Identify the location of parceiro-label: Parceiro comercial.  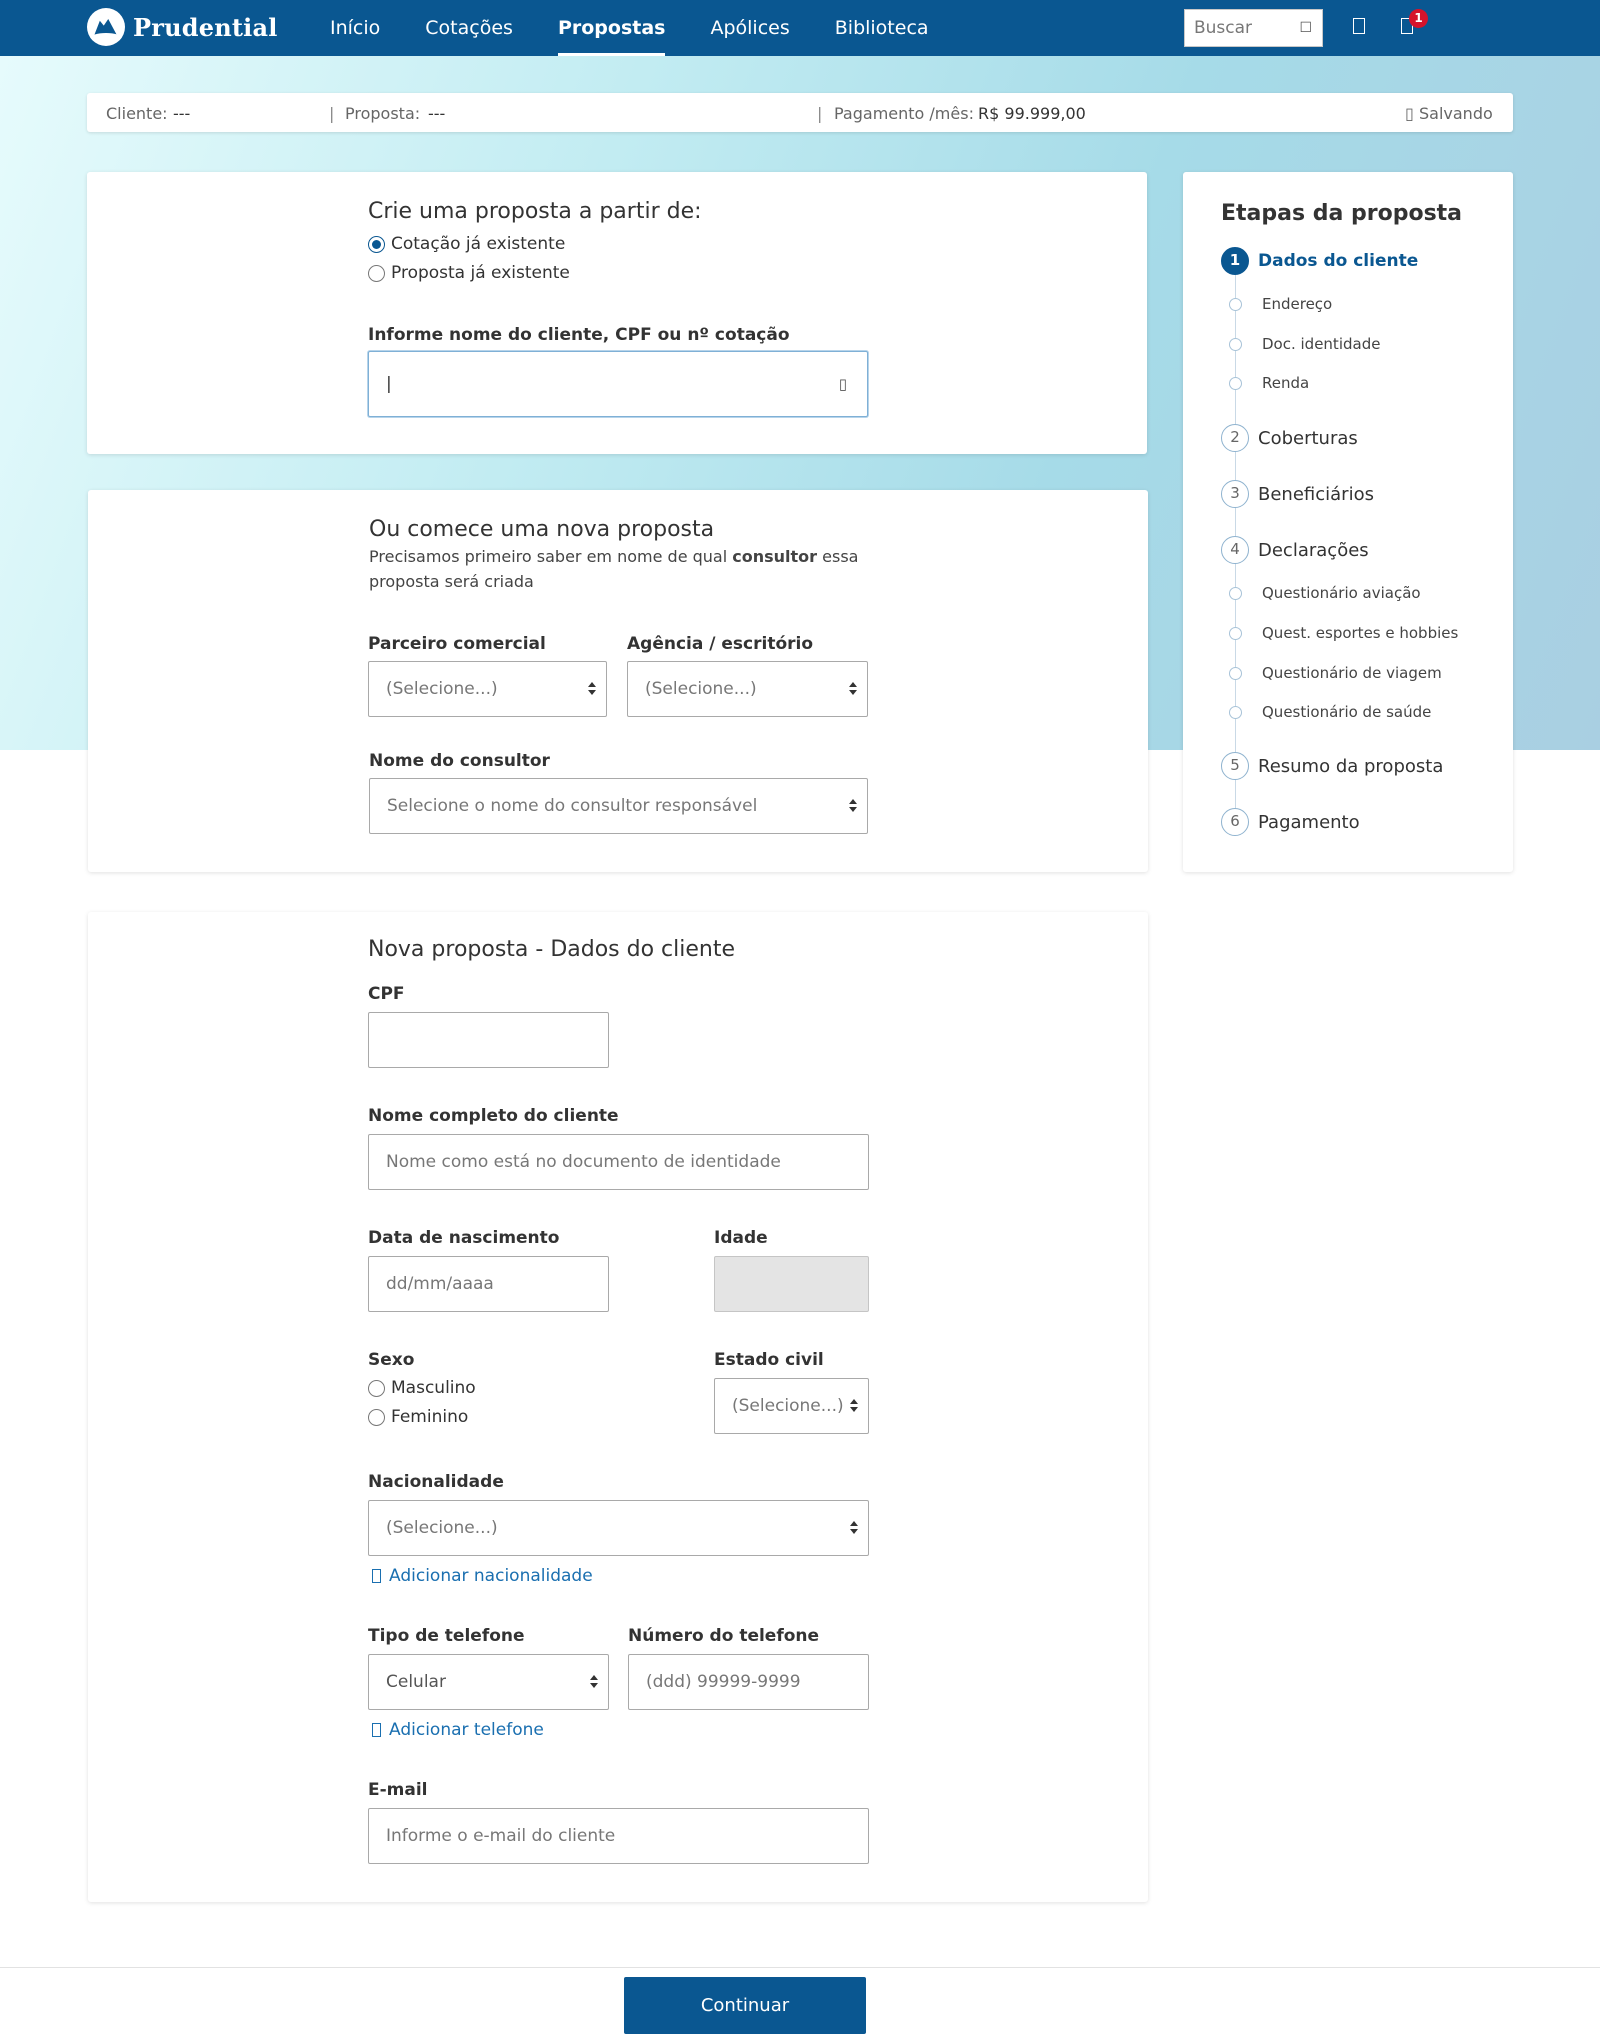
(457, 644).